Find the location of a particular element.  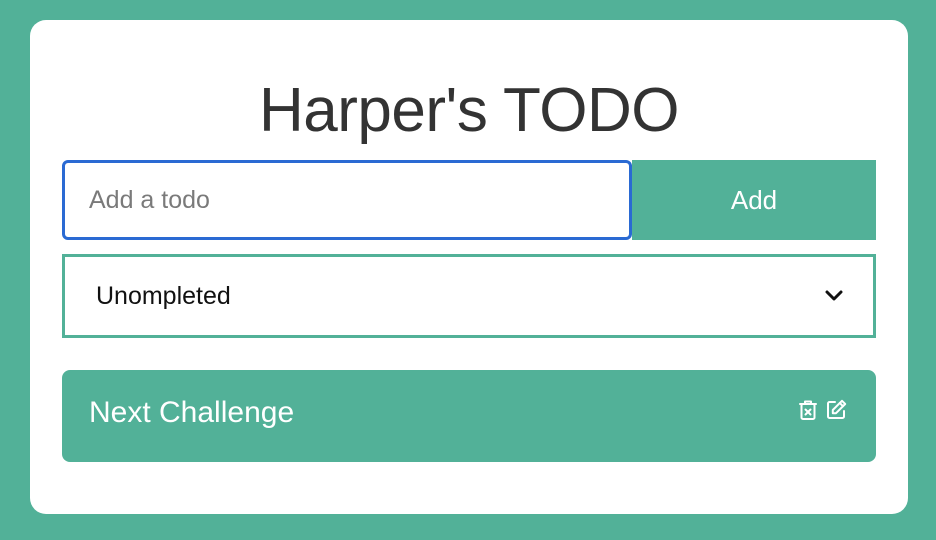

trash-icon is located at coordinates (808, 410).